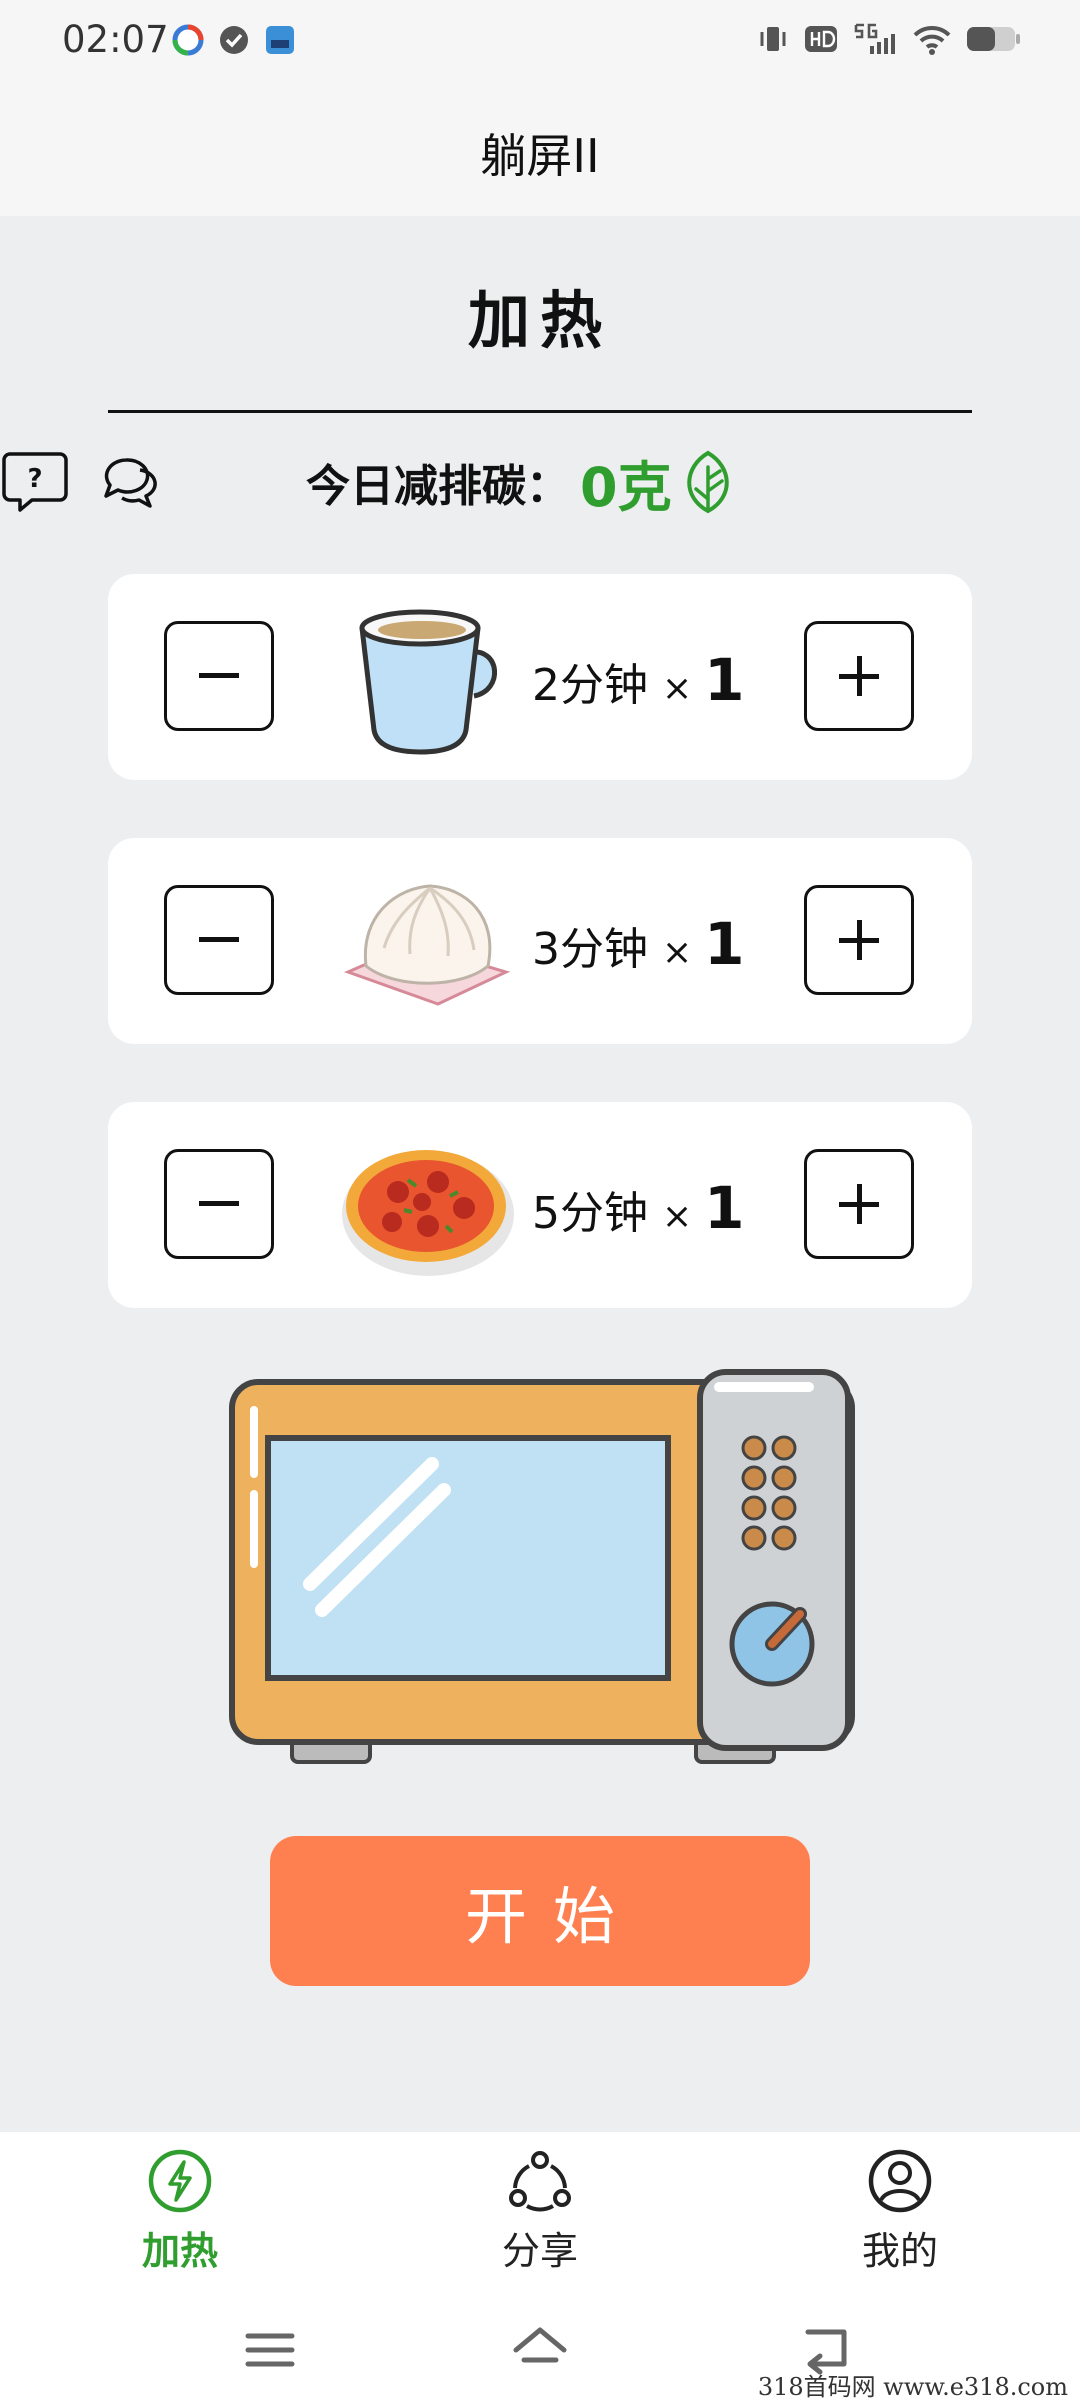 The width and height of the screenshot is (1080, 2408). I want to click on item-duration: 2分钟 × 1, so click(638, 680).